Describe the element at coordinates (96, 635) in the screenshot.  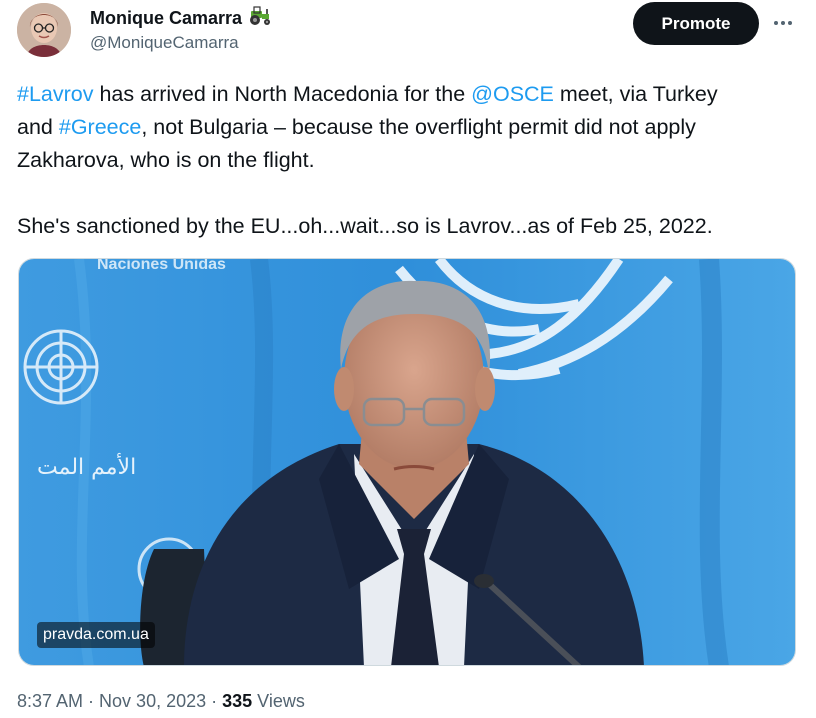
I see `watermark-label: pravda.com.ua` at that location.